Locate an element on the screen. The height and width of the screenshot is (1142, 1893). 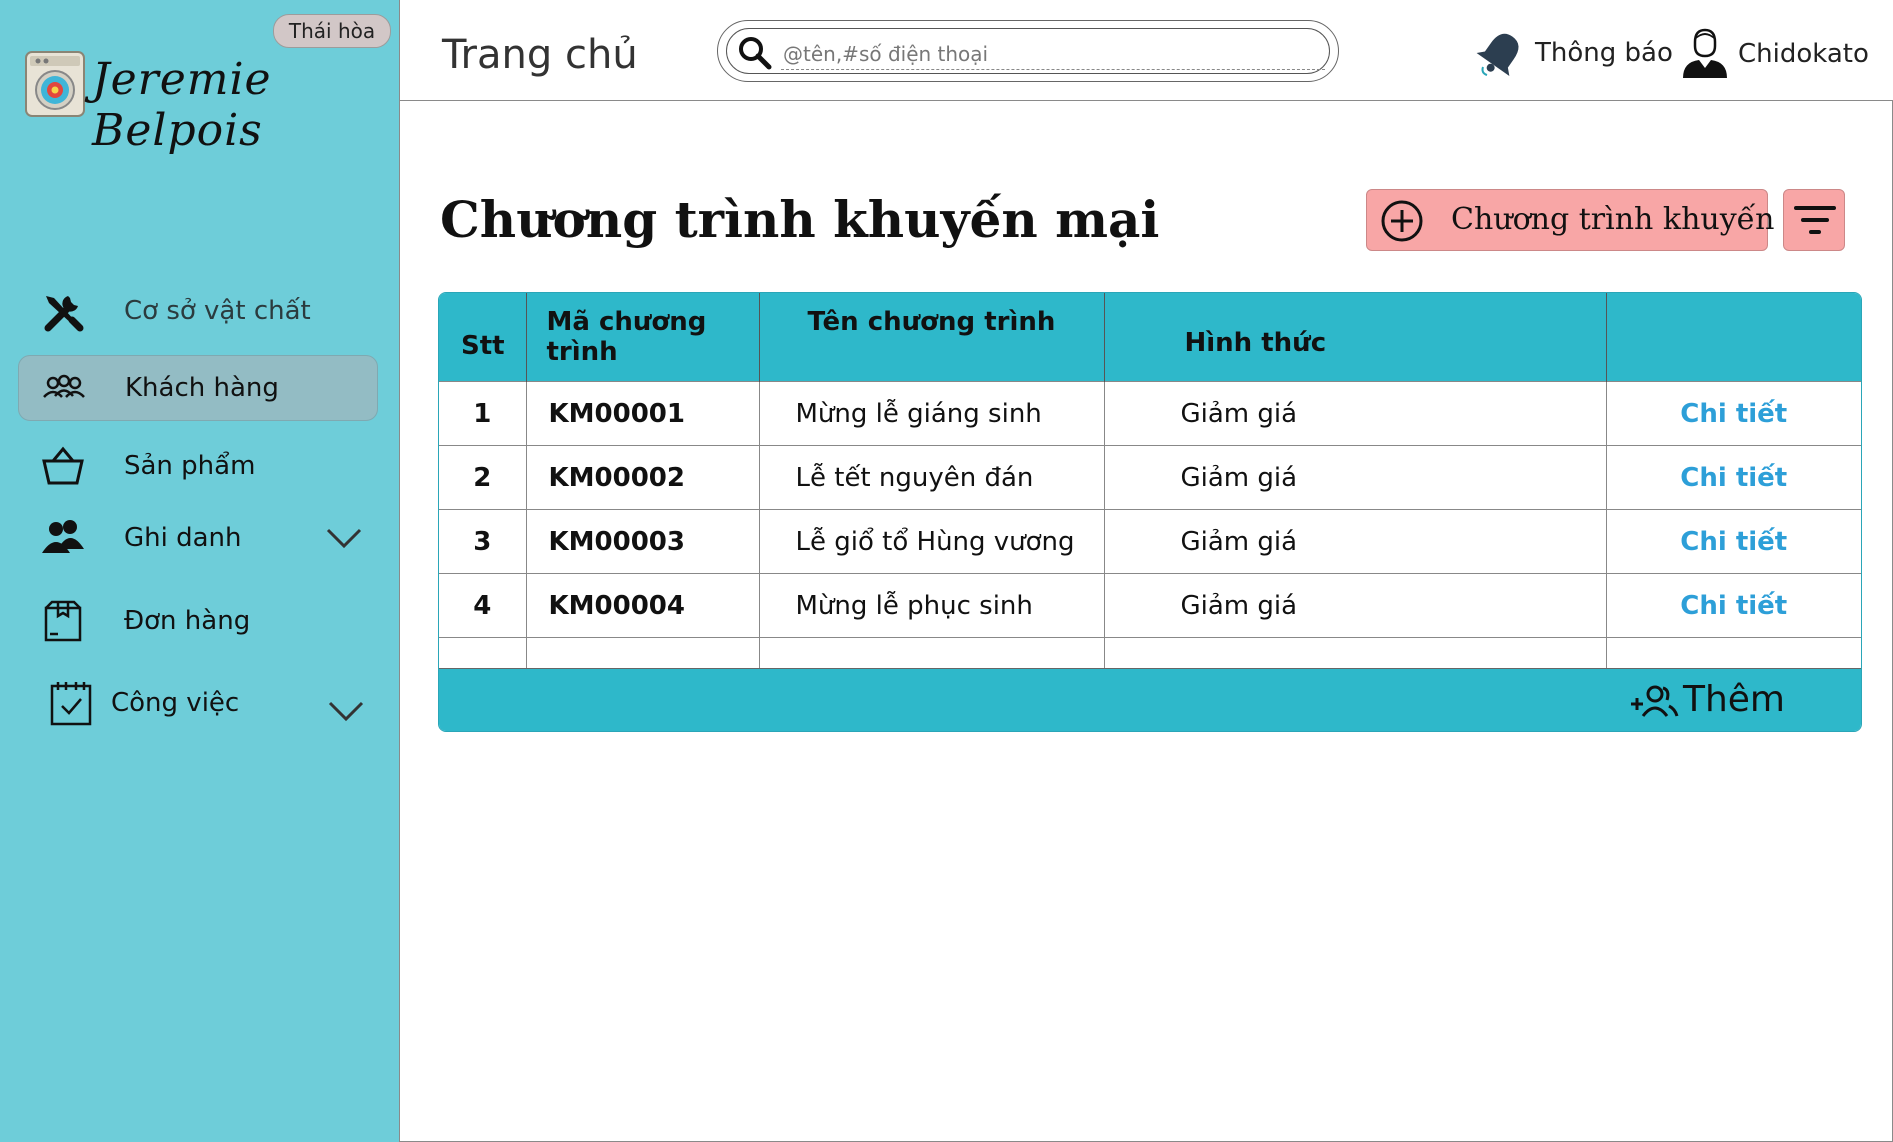
brand-name: Jeremie Belpois is located at coordinates (182, 105).